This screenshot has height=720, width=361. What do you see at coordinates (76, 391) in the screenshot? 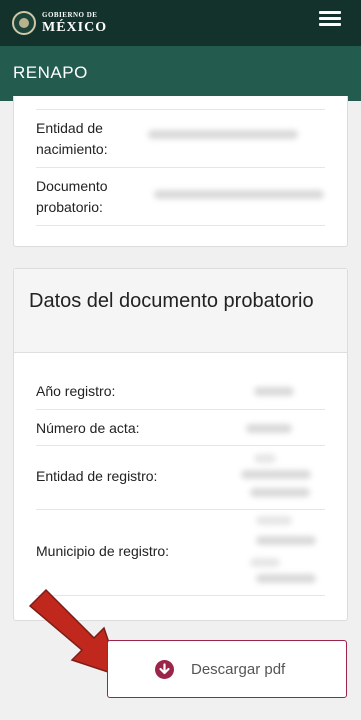
I see `row-label: Año registro:` at bounding box center [76, 391].